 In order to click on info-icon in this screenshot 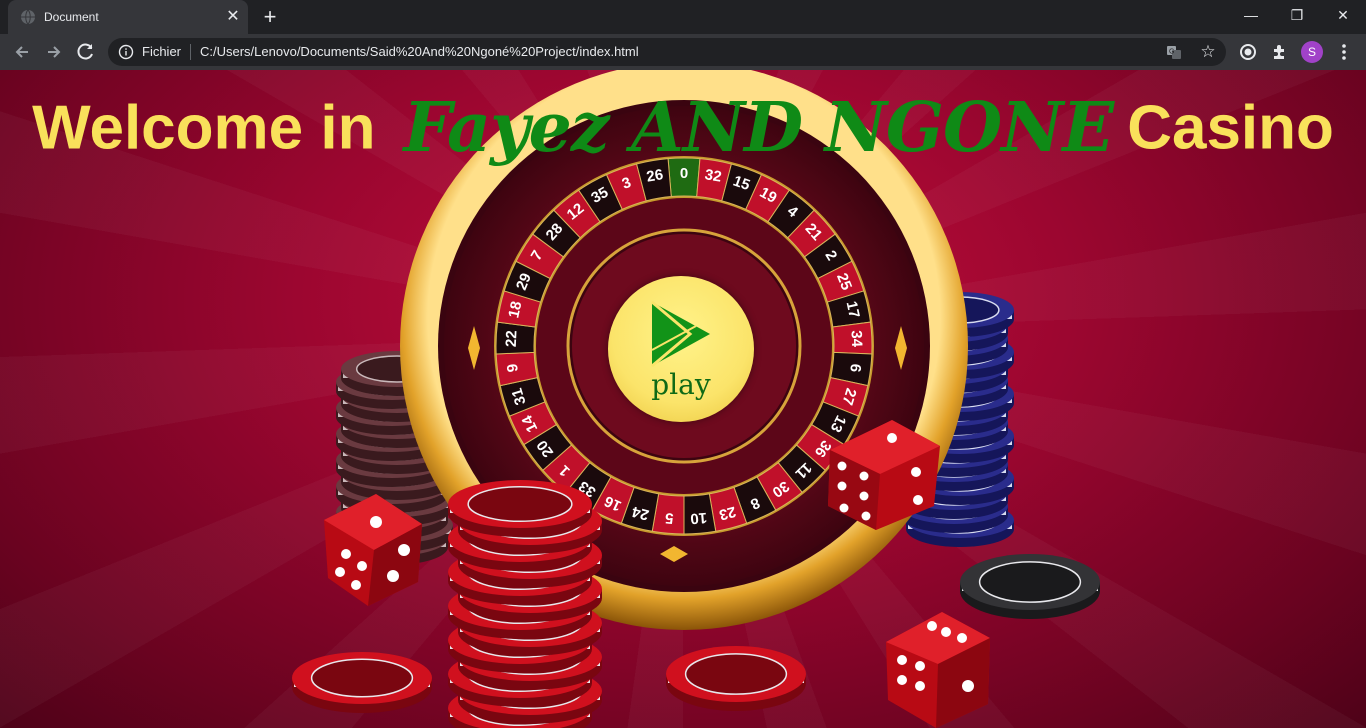, I will do `click(126, 52)`.